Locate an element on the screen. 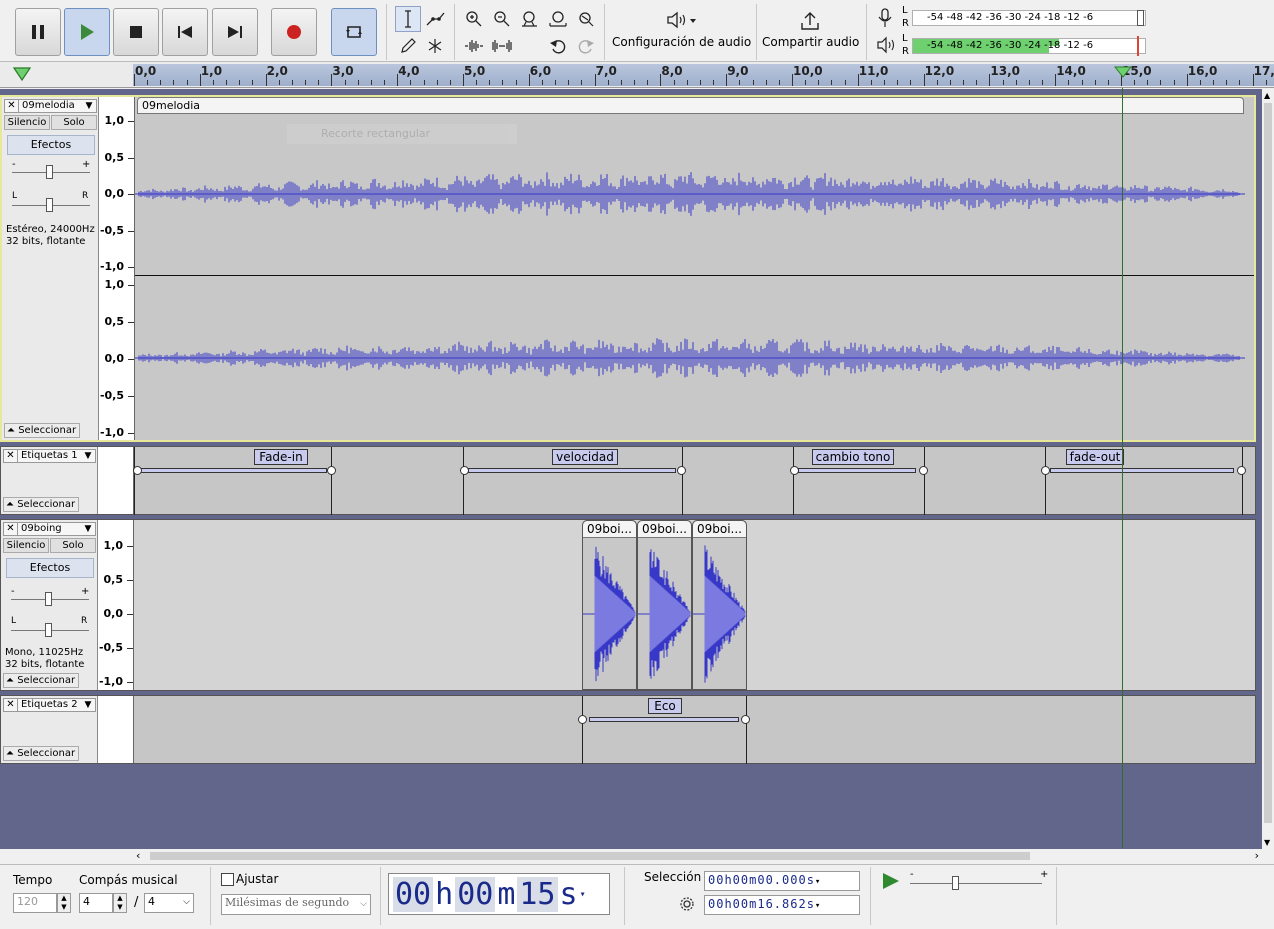 The height and width of the screenshot is (929, 1274). scroll-left-icon: ‹ is located at coordinates (138, 855).